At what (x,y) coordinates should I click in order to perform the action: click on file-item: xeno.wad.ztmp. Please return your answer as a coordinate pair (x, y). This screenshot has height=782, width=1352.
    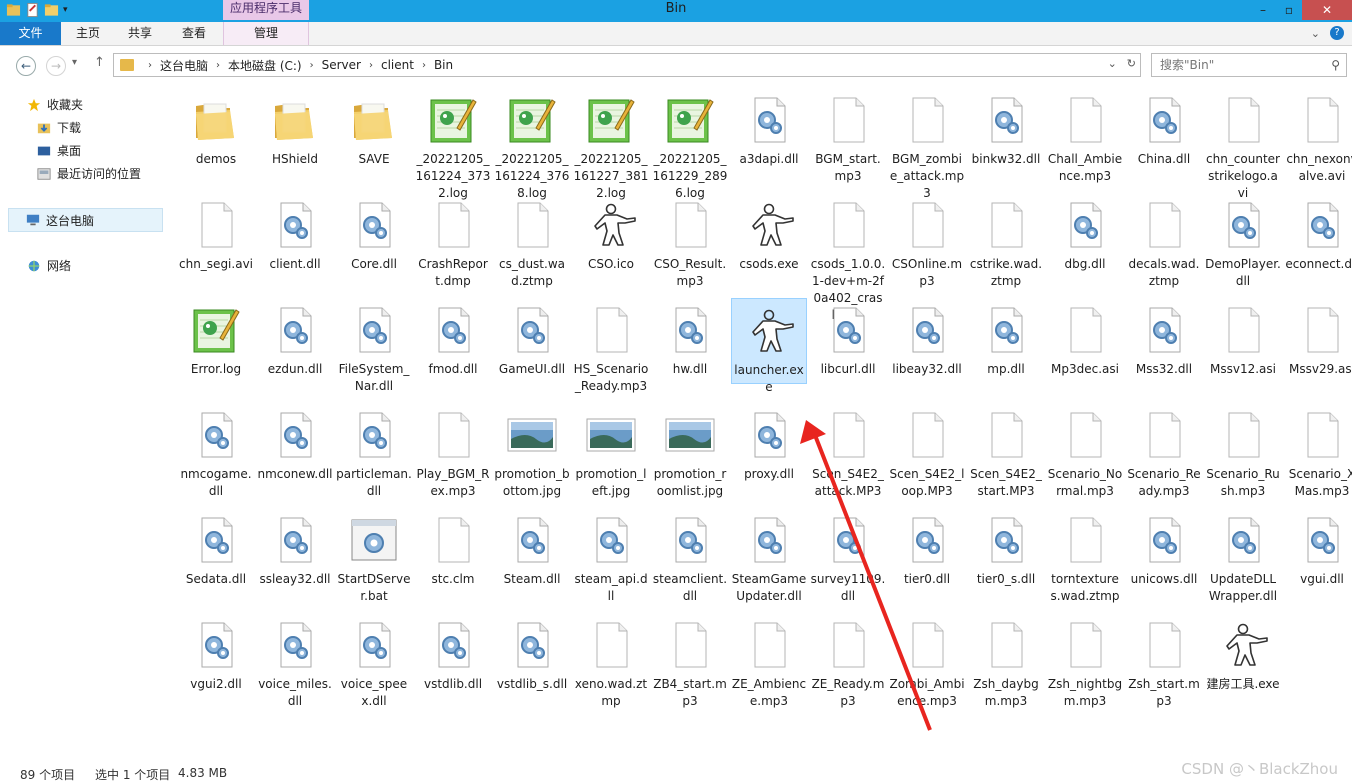
    Looking at the image, I should click on (611, 661).